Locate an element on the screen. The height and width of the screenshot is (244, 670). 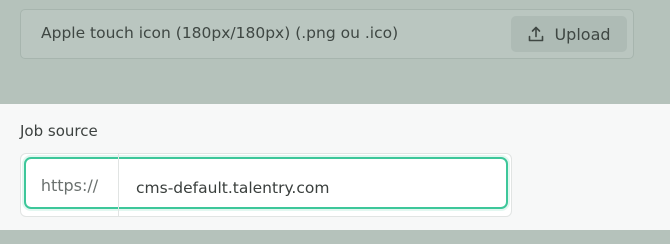
upload-button-label: Upload is located at coordinates (582, 34).